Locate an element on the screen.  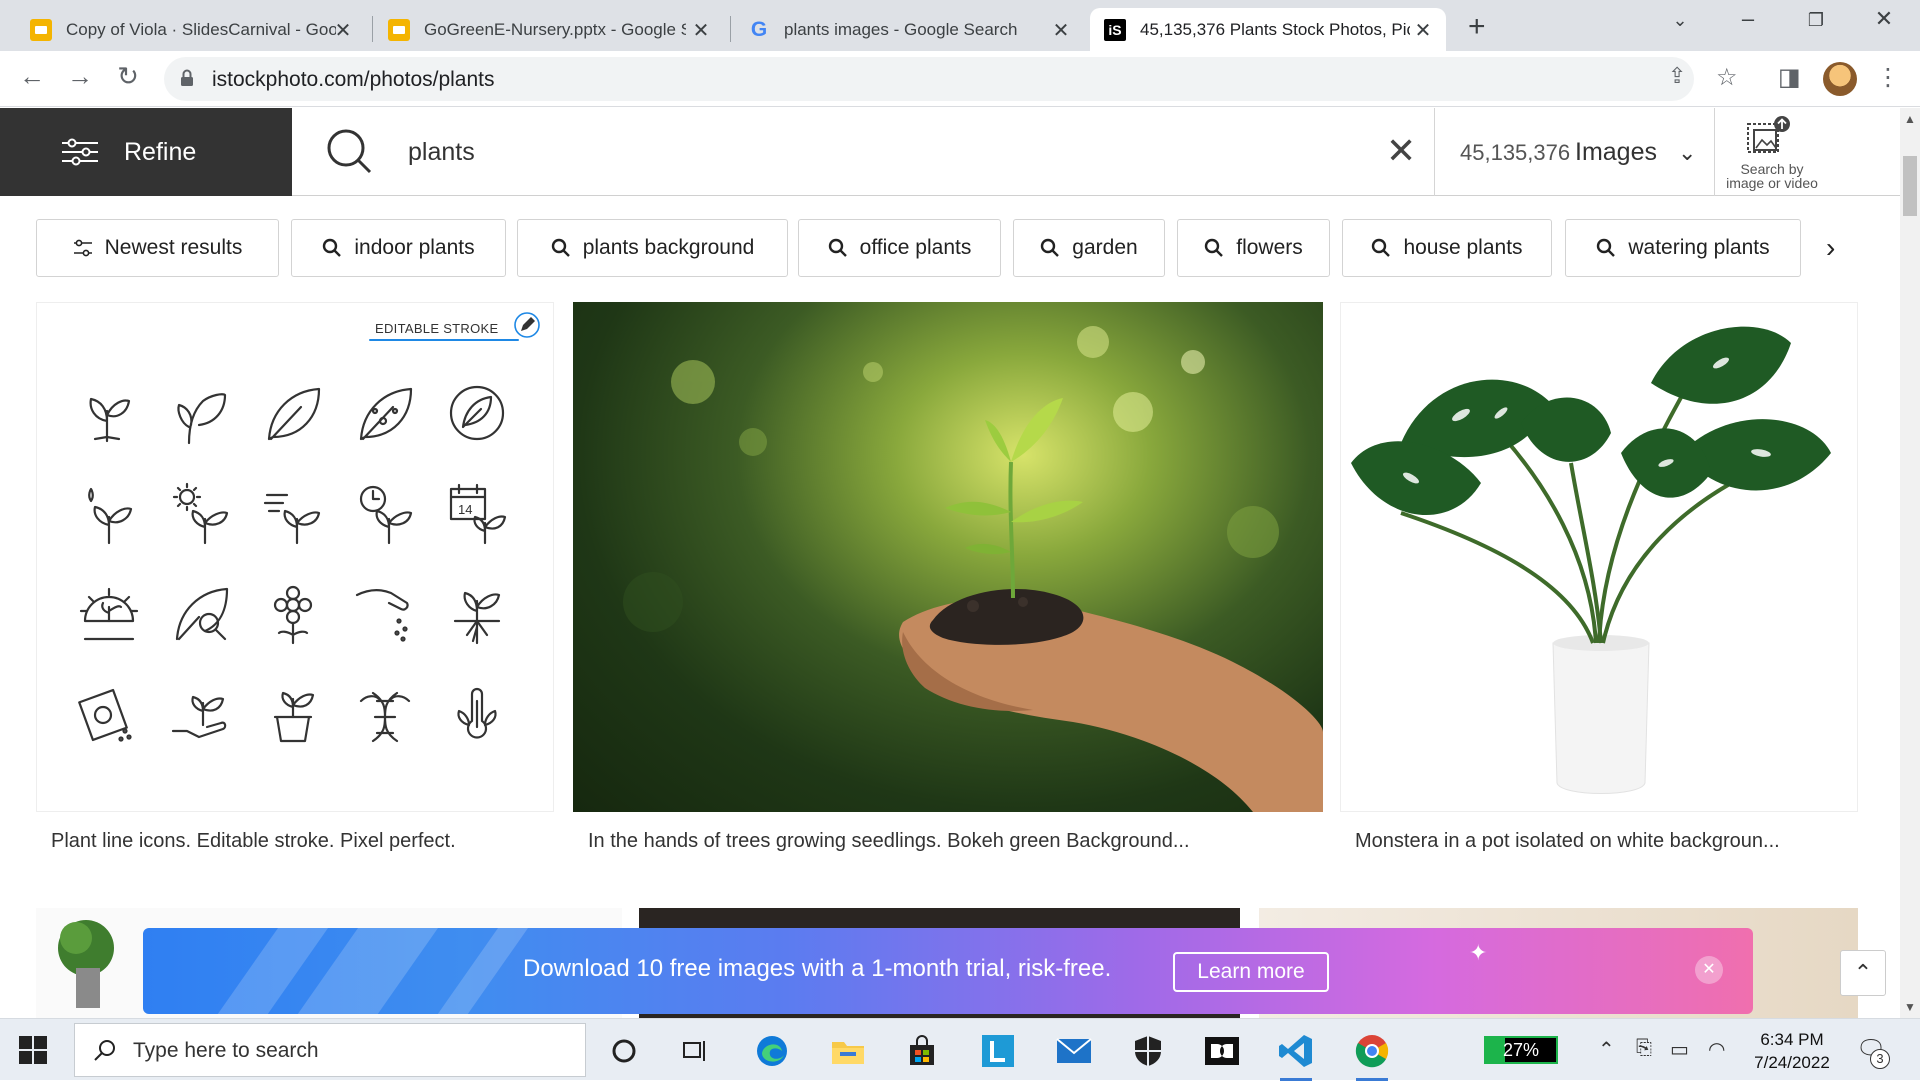
back-to-top-button: ⌃ is located at coordinates (1863, 973).